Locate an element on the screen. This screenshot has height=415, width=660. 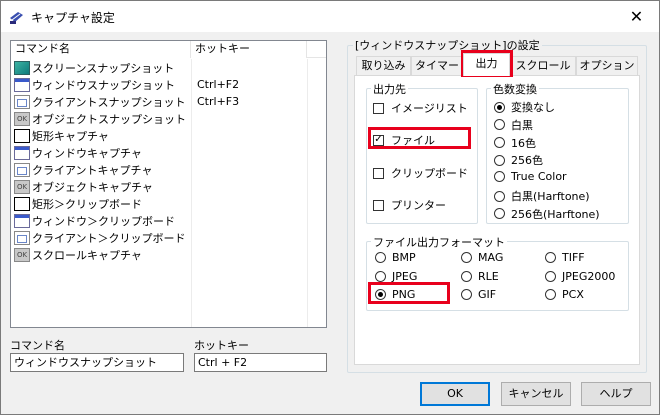
color-conv-option: 白黒 is located at coordinates (513, 125).